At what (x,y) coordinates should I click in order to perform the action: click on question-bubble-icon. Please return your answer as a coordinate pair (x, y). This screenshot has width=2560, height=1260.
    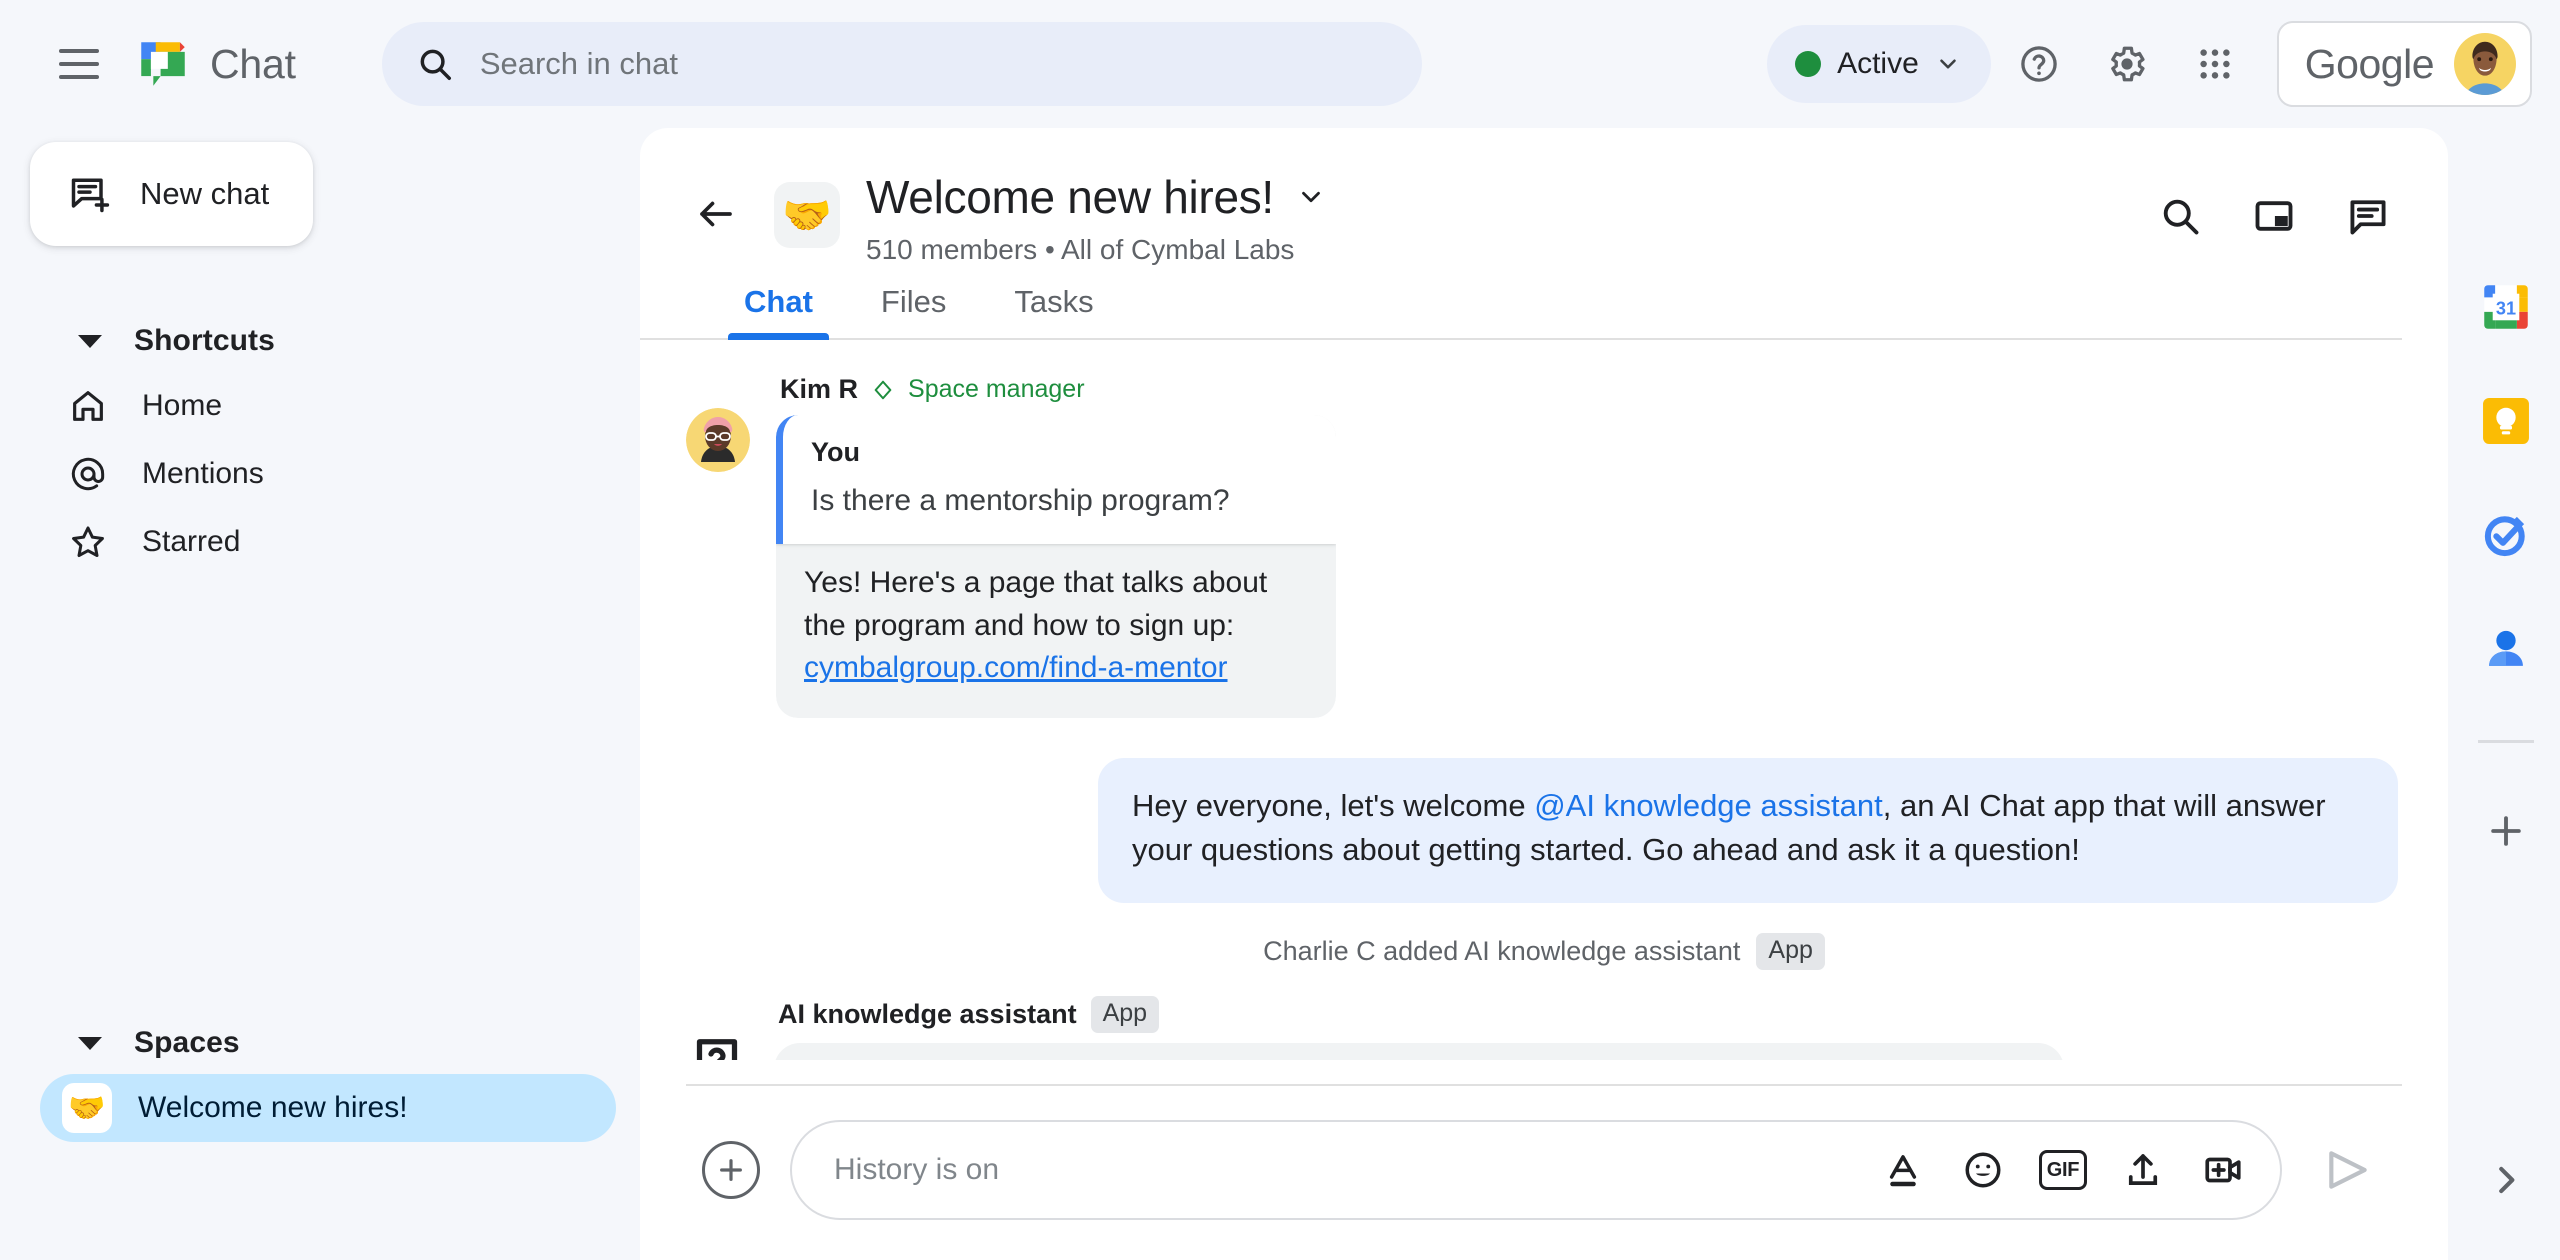
    Looking at the image, I should click on (717, 1049).